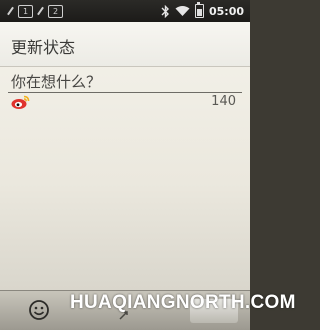  Describe the element at coordinates (125, 89) in the screenshot. I see `status-input: 你在想什么？ 140` at that location.